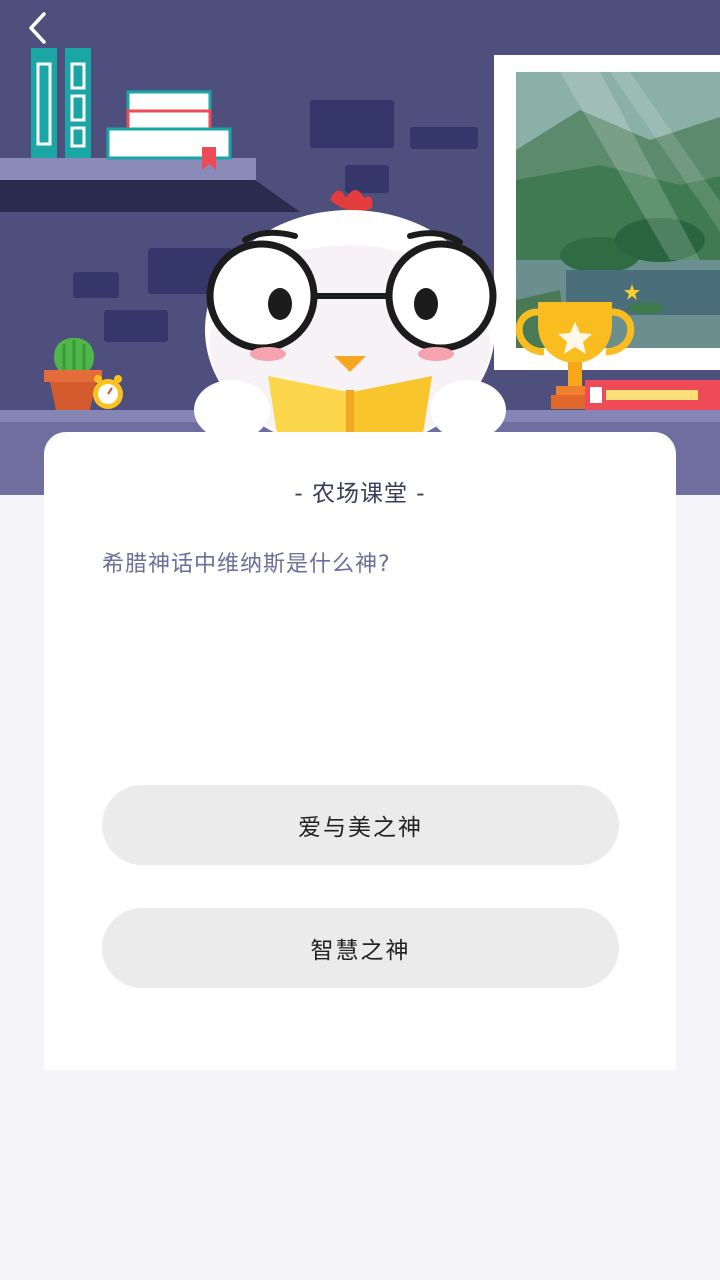 This screenshot has height=1280, width=720. What do you see at coordinates (150, 185) in the screenshot?
I see `wall-shelf` at bounding box center [150, 185].